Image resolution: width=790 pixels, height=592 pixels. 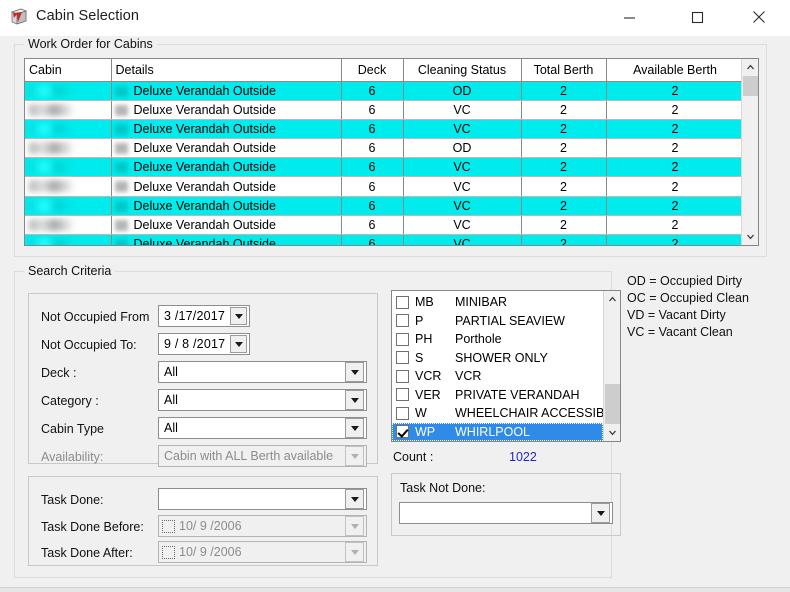 What do you see at coordinates (95, 317) in the screenshot?
I see `label-not-occupied-from: Not Occupied From` at bounding box center [95, 317].